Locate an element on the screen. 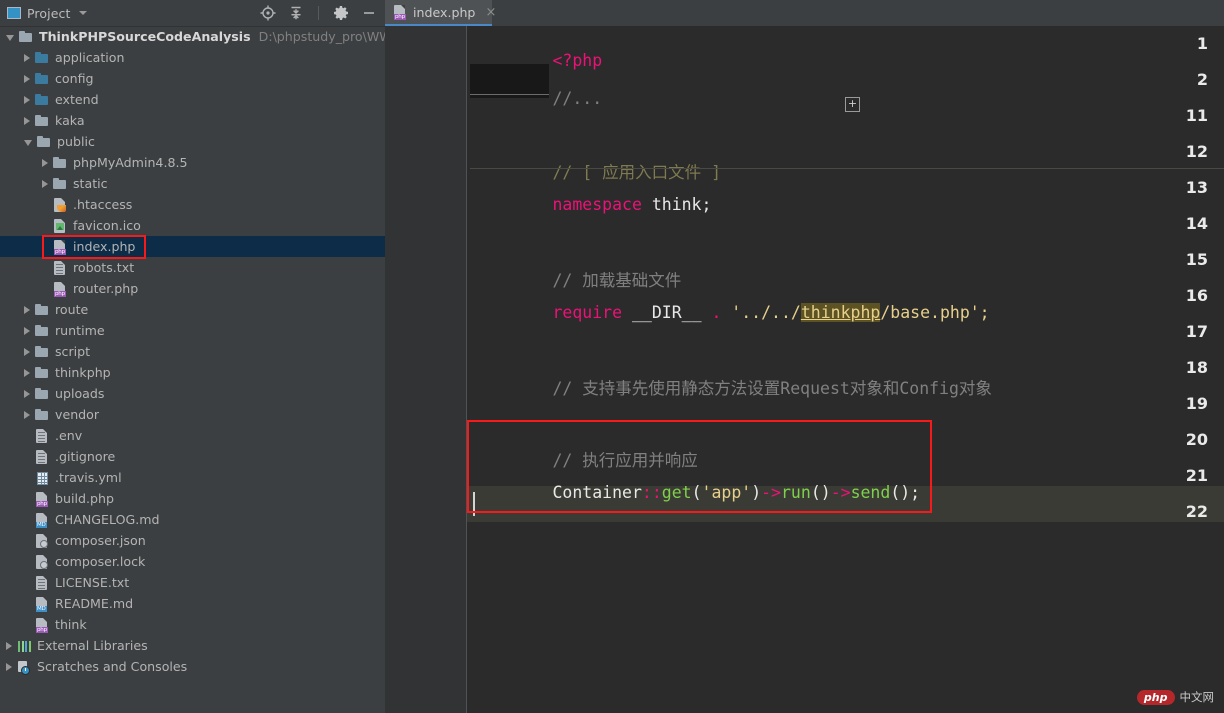  tree-row: .htaccess is located at coordinates (192, 204).